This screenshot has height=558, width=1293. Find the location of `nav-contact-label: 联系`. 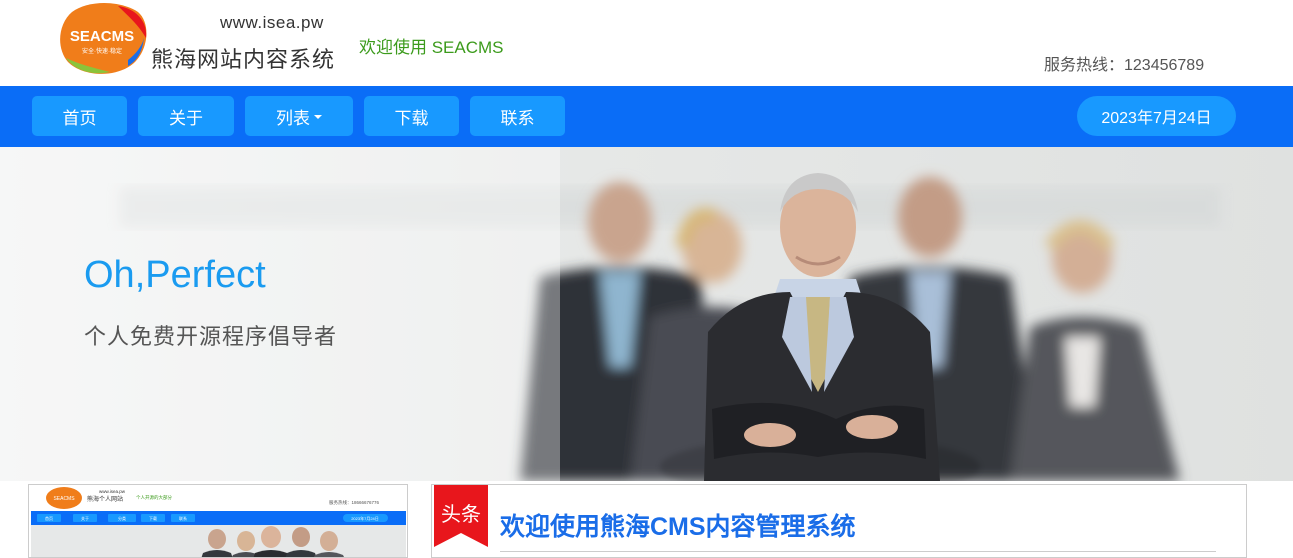

nav-contact-label: 联系 is located at coordinates (517, 118).